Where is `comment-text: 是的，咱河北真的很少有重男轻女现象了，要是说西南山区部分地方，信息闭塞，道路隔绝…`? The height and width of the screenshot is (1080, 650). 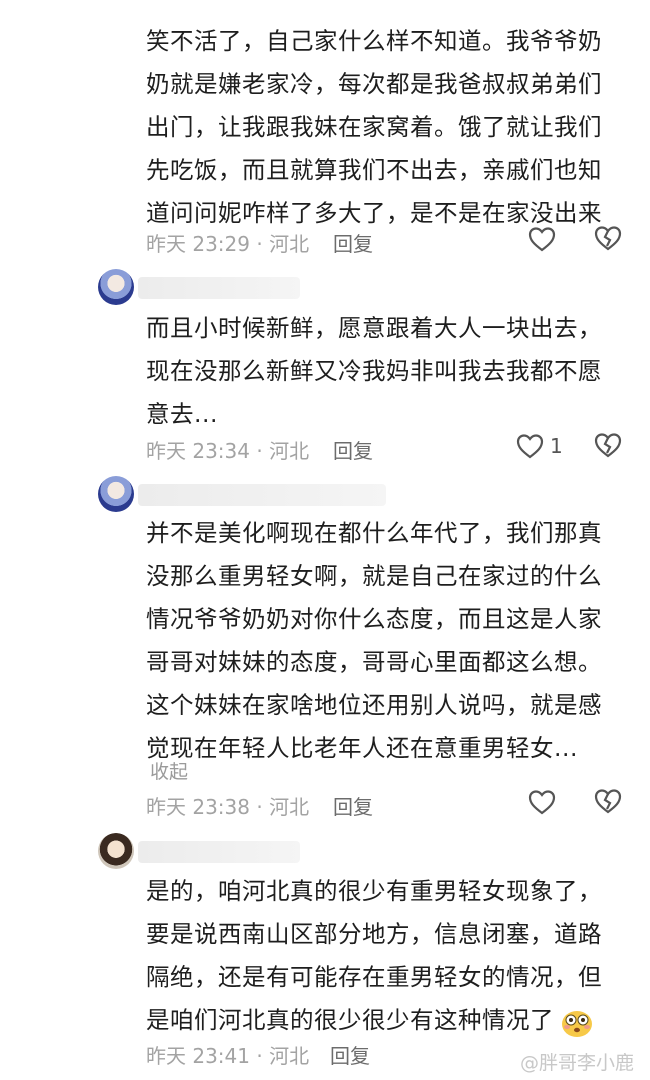 comment-text: 是的，咱河北真的很少有重男轻女现象了，要是说西南山区部分地方，信息闭塞，道路隔绝… is located at coordinates (381, 956).